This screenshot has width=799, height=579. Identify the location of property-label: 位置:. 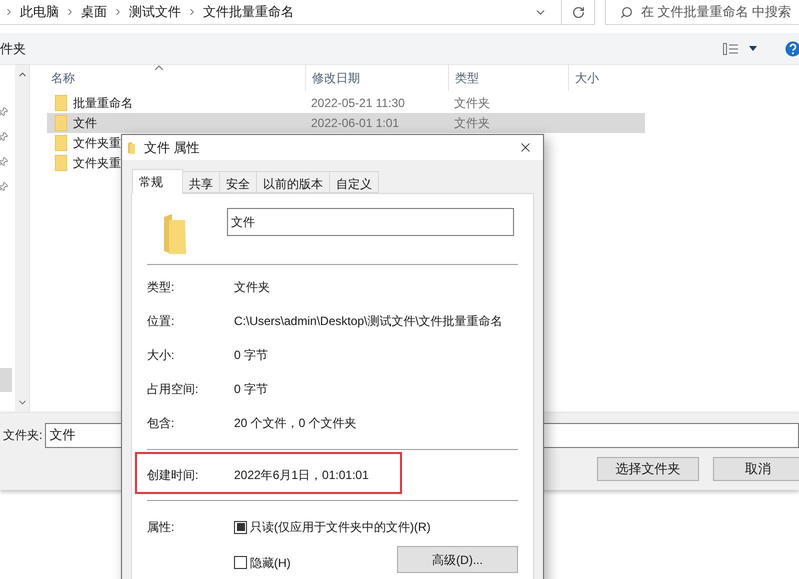
(161, 321).